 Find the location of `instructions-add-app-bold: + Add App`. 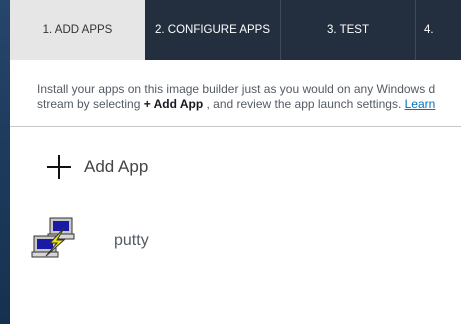

instructions-add-app-bold: + Add App is located at coordinates (173, 104).